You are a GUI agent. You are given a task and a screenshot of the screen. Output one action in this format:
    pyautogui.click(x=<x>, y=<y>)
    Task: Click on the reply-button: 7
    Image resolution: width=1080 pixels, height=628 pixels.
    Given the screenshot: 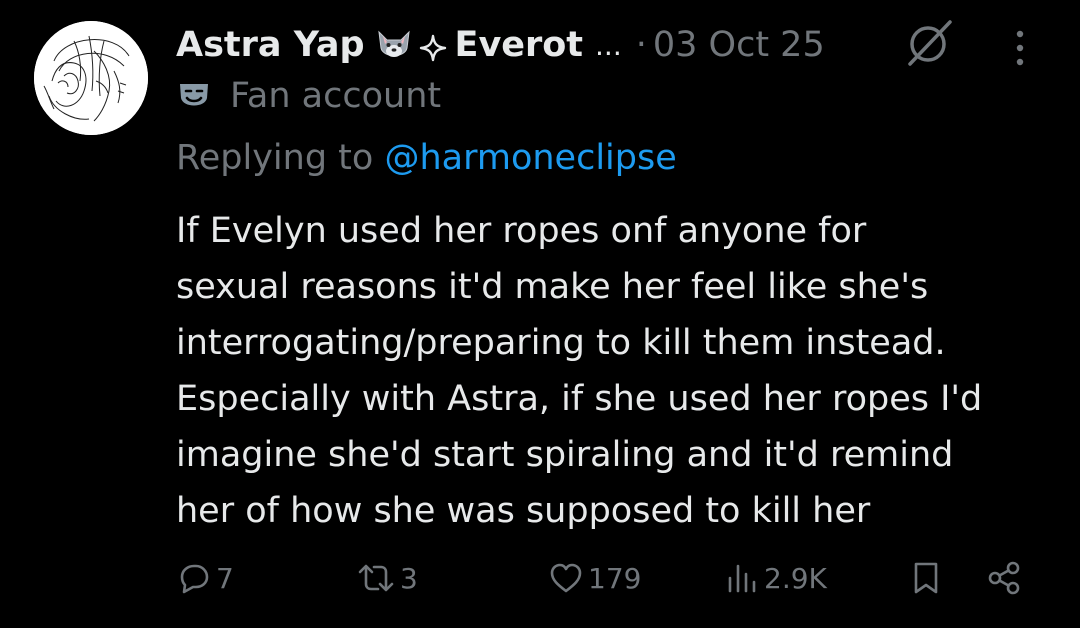 What is the action you would take?
    pyautogui.click(x=205, y=578)
    